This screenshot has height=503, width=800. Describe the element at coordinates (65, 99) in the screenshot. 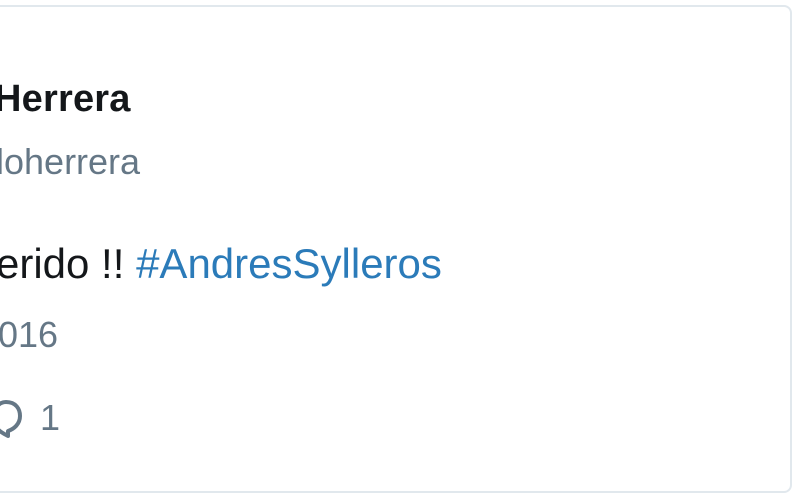

I see `author-name: Herrera` at that location.